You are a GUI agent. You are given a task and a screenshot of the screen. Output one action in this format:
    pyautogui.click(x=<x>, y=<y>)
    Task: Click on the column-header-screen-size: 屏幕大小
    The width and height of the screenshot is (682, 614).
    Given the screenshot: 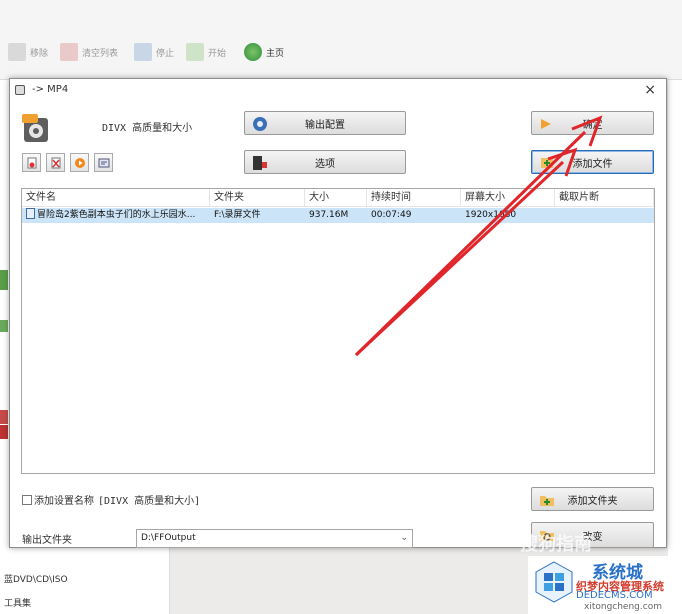 What is the action you would take?
    pyautogui.click(x=508, y=198)
    